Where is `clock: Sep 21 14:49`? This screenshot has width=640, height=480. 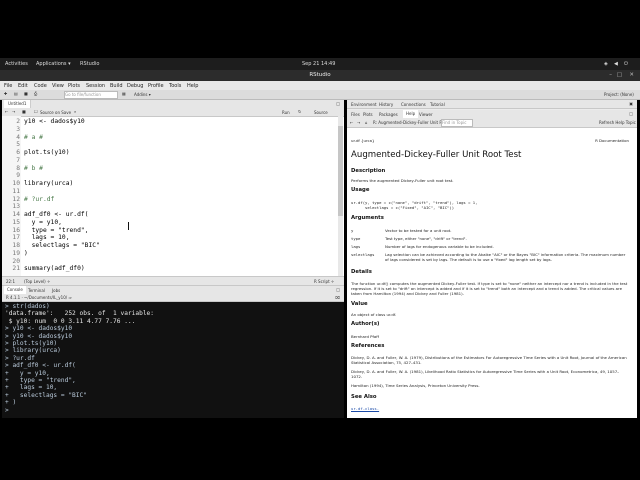 clock: Sep 21 14:49 is located at coordinates (318, 64).